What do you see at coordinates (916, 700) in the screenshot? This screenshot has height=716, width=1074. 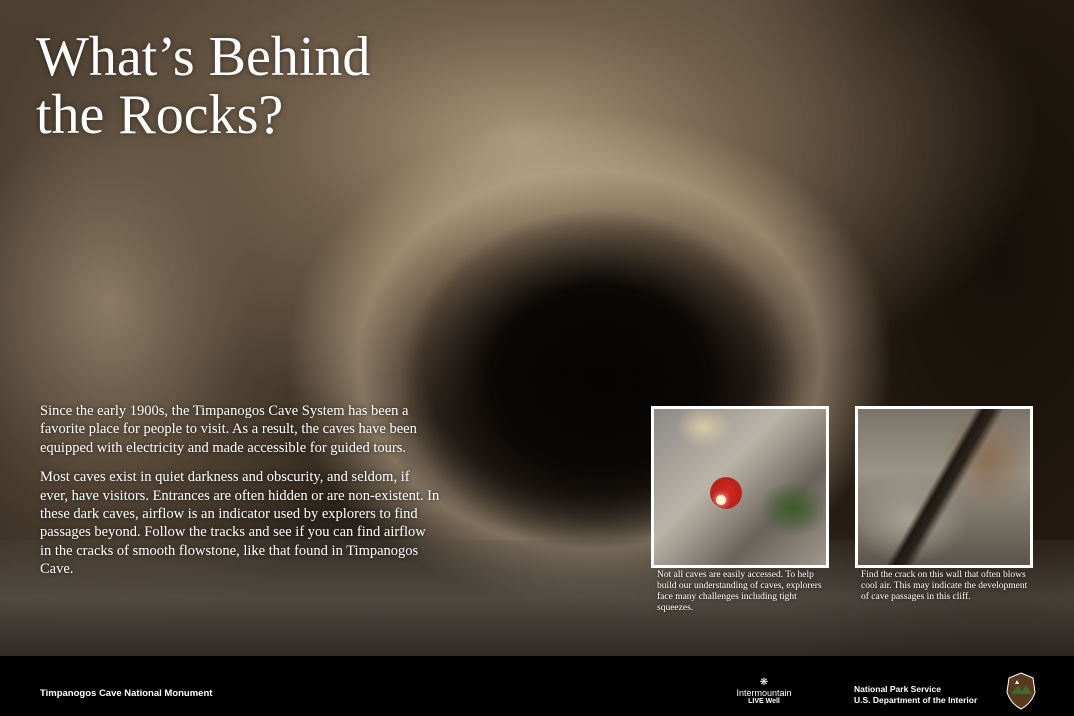 I see `department-name: U.S. Department of the Interior` at bounding box center [916, 700].